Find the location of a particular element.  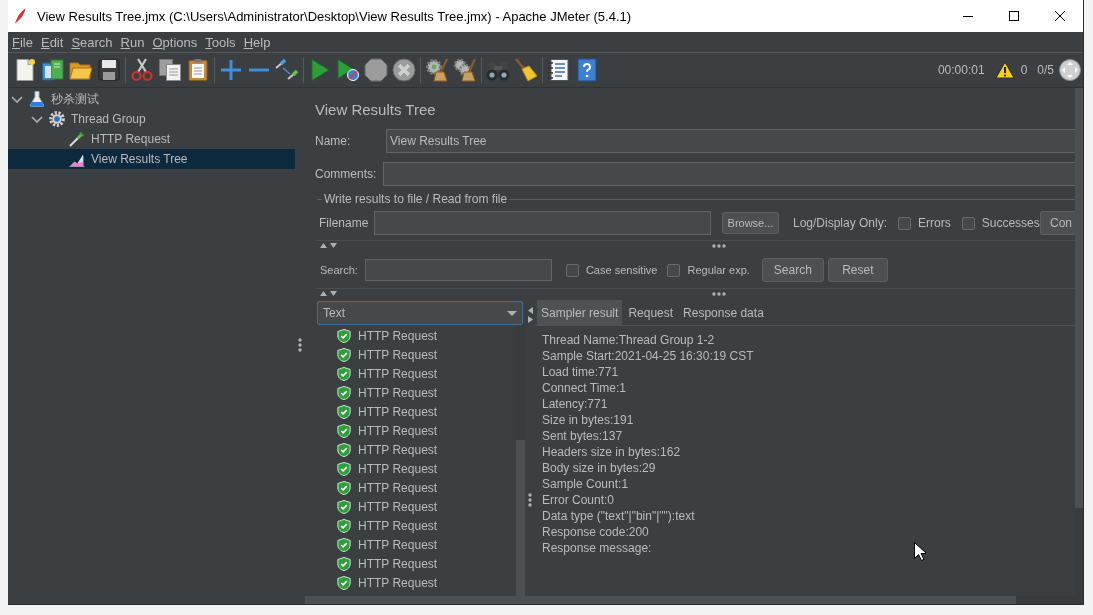

plus-icon is located at coordinates (231, 70).